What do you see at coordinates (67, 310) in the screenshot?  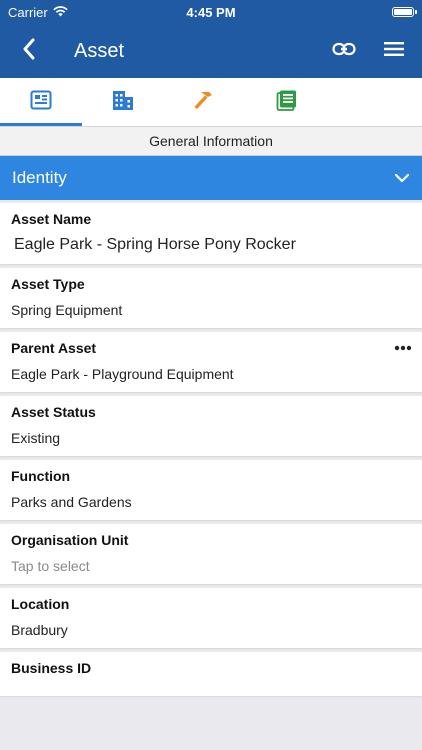 I see `field-value: Spring Equipment` at bounding box center [67, 310].